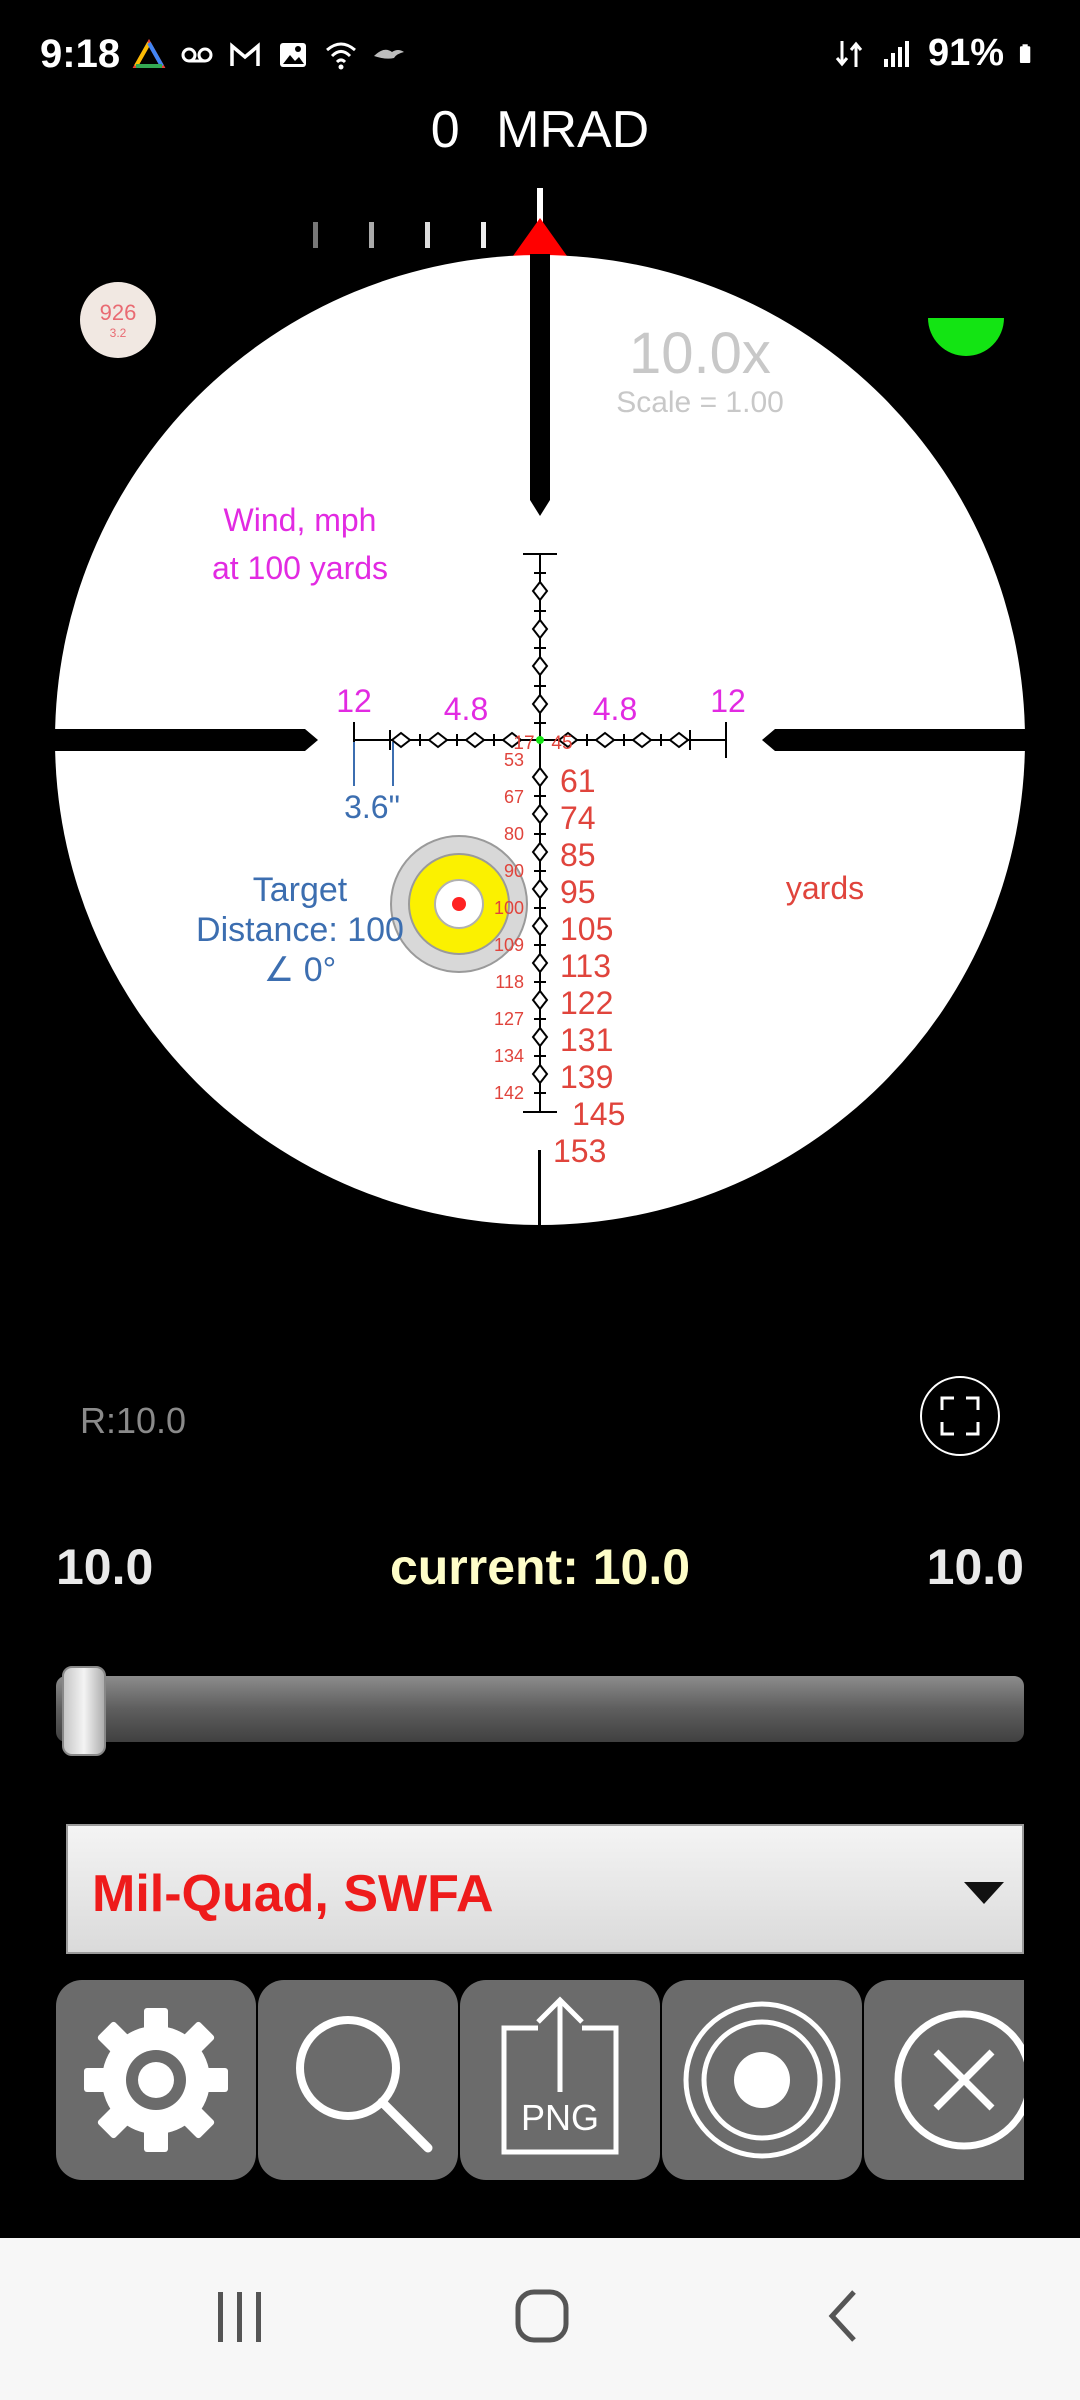 The width and height of the screenshot is (1080, 2400). What do you see at coordinates (509, 1093) in the screenshot?
I see `range-left: 142` at bounding box center [509, 1093].